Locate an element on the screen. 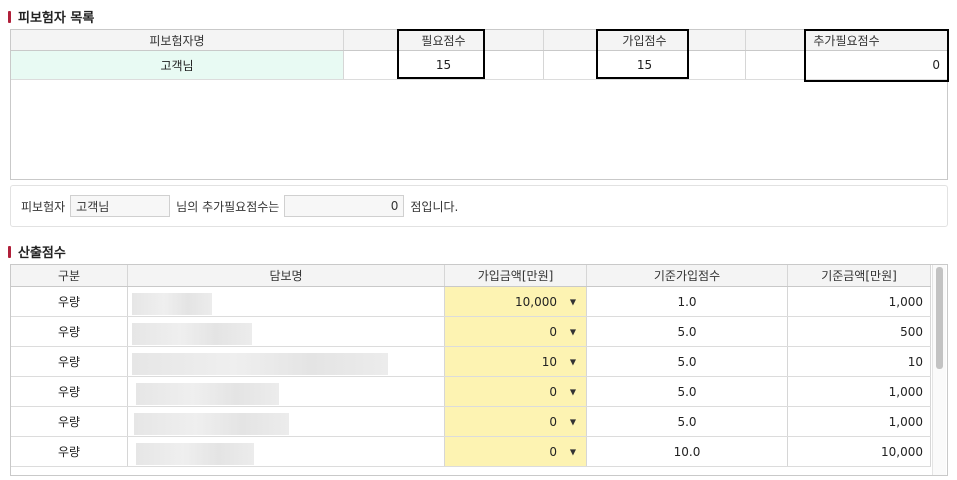 The height and width of the screenshot is (480, 957). cell-base-score: 10.0 is located at coordinates (687, 451).